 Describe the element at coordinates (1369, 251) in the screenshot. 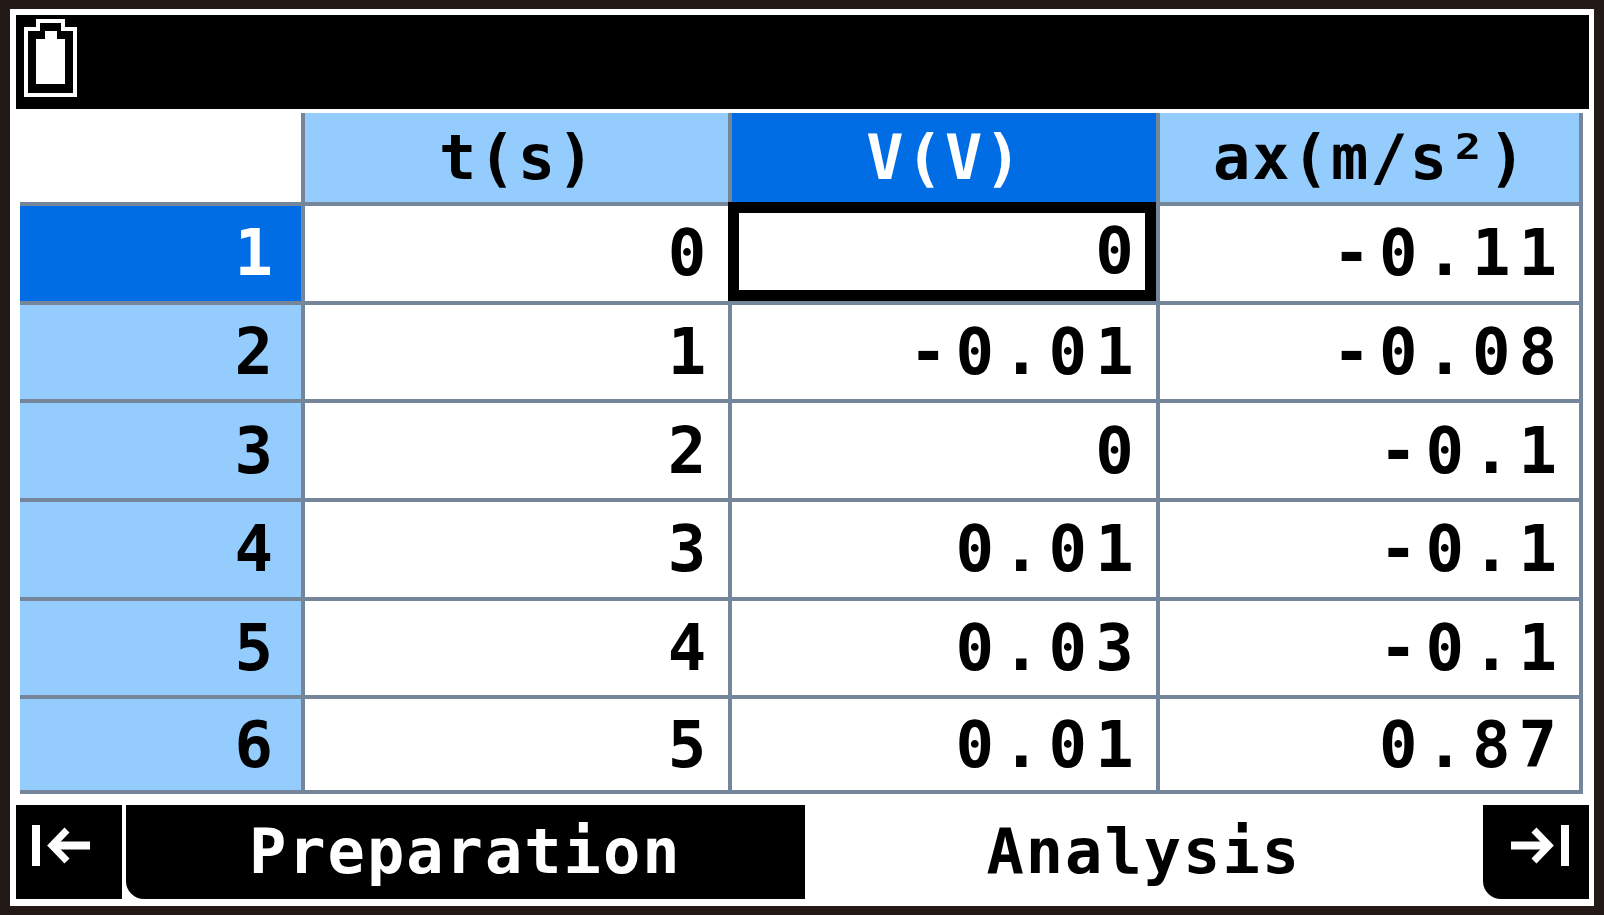

I see `table-cell: -0.11` at that location.